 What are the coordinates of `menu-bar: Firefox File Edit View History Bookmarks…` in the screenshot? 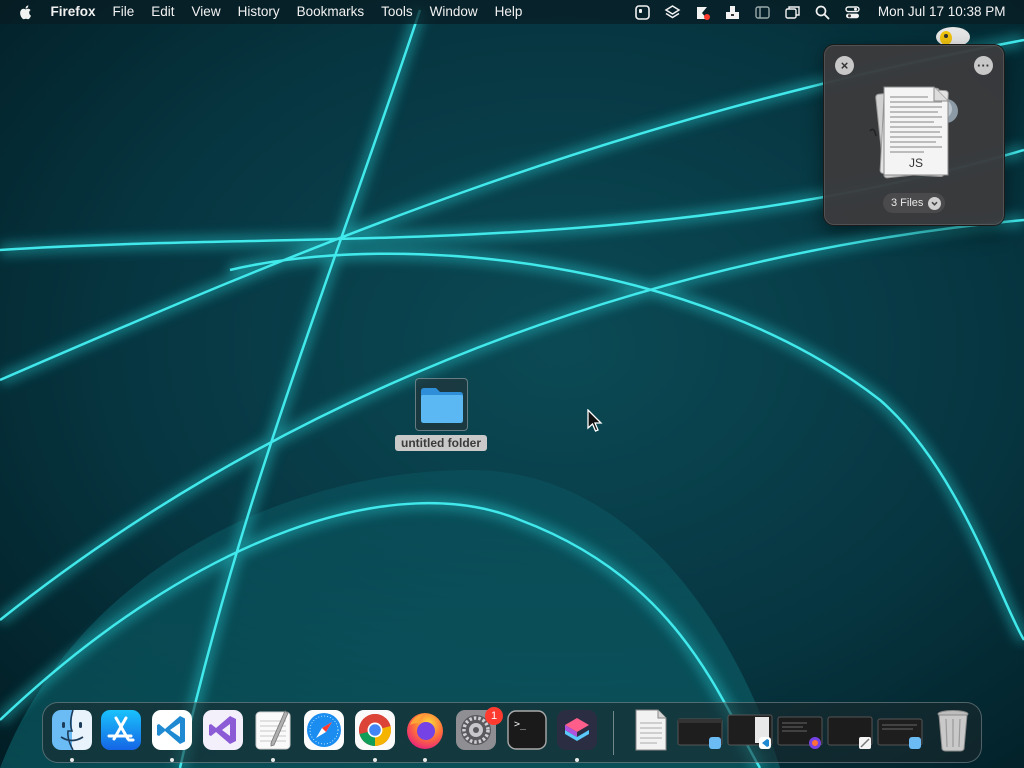 It's located at (512, 12).